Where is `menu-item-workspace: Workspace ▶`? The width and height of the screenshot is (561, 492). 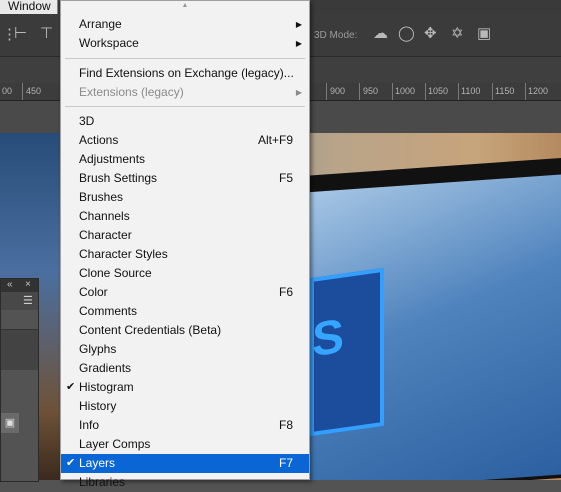 menu-item-workspace: Workspace ▶ is located at coordinates (185, 43).